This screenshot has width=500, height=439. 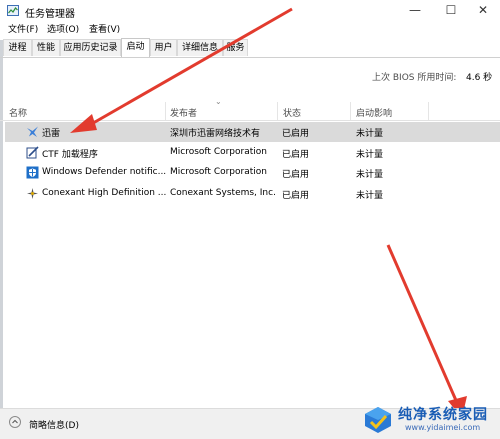 I want to click on chevron-up-icon, so click(x=15, y=422).